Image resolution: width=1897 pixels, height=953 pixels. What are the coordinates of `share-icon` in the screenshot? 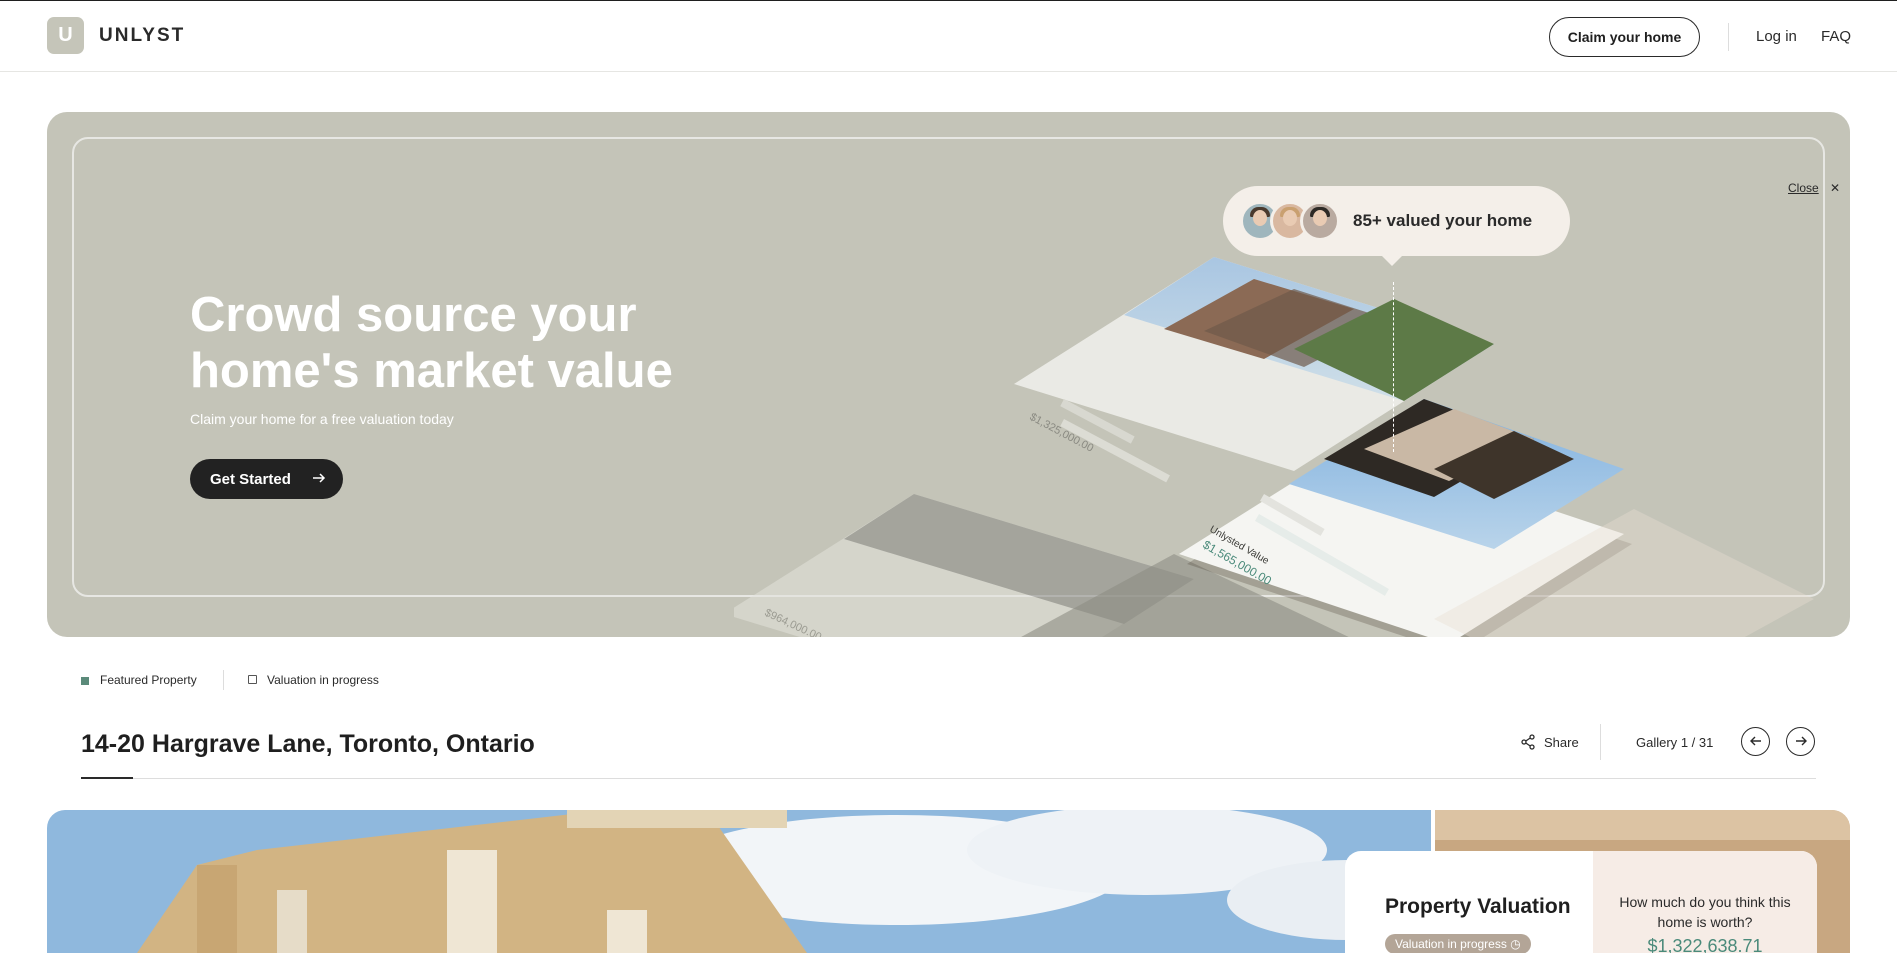 It's located at (1528, 743).